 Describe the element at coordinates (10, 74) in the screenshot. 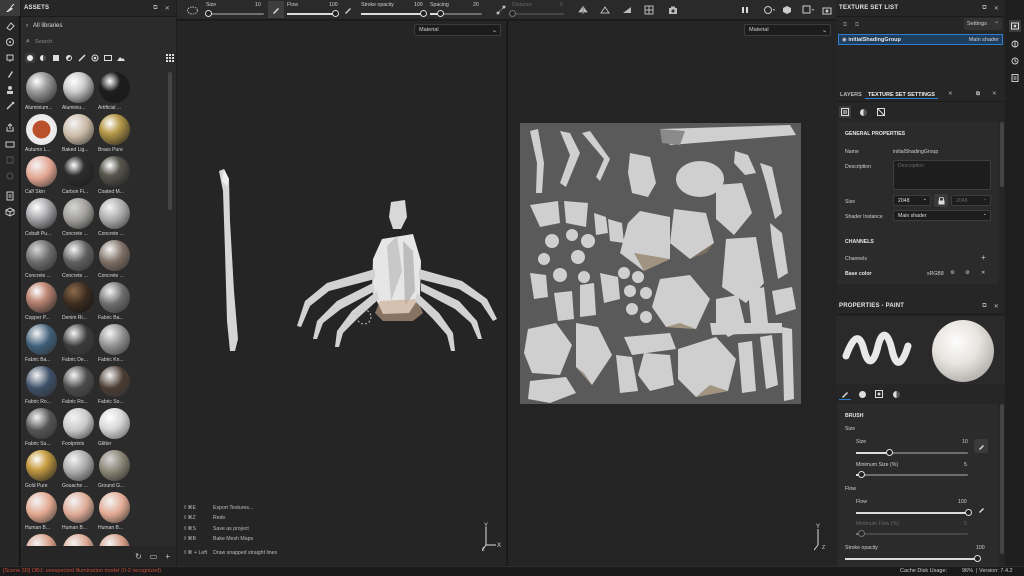

I see `smudge-tool-icon` at that location.